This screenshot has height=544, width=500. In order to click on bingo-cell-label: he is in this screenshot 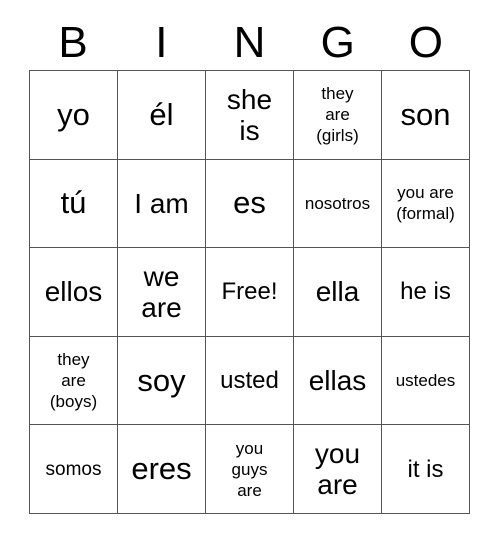, I will do `click(425, 292)`.